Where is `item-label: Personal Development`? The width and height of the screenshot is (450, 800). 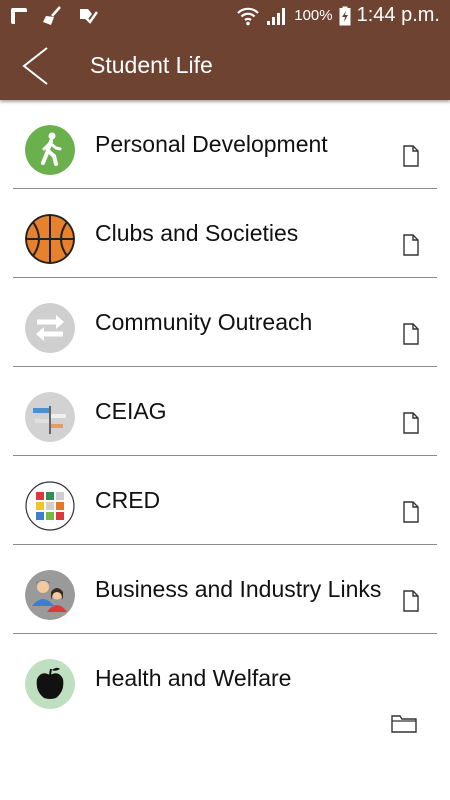 item-label: Personal Development is located at coordinates (211, 144).